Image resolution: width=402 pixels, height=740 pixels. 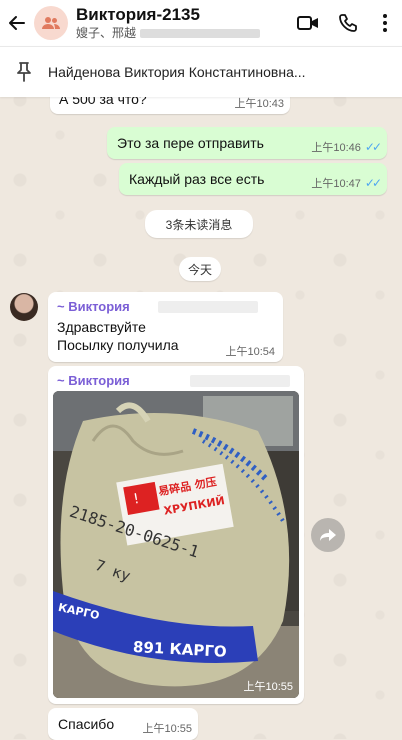 What do you see at coordinates (268, 687) in the screenshot?
I see `photo-time: 上午10:55` at bounding box center [268, 687].